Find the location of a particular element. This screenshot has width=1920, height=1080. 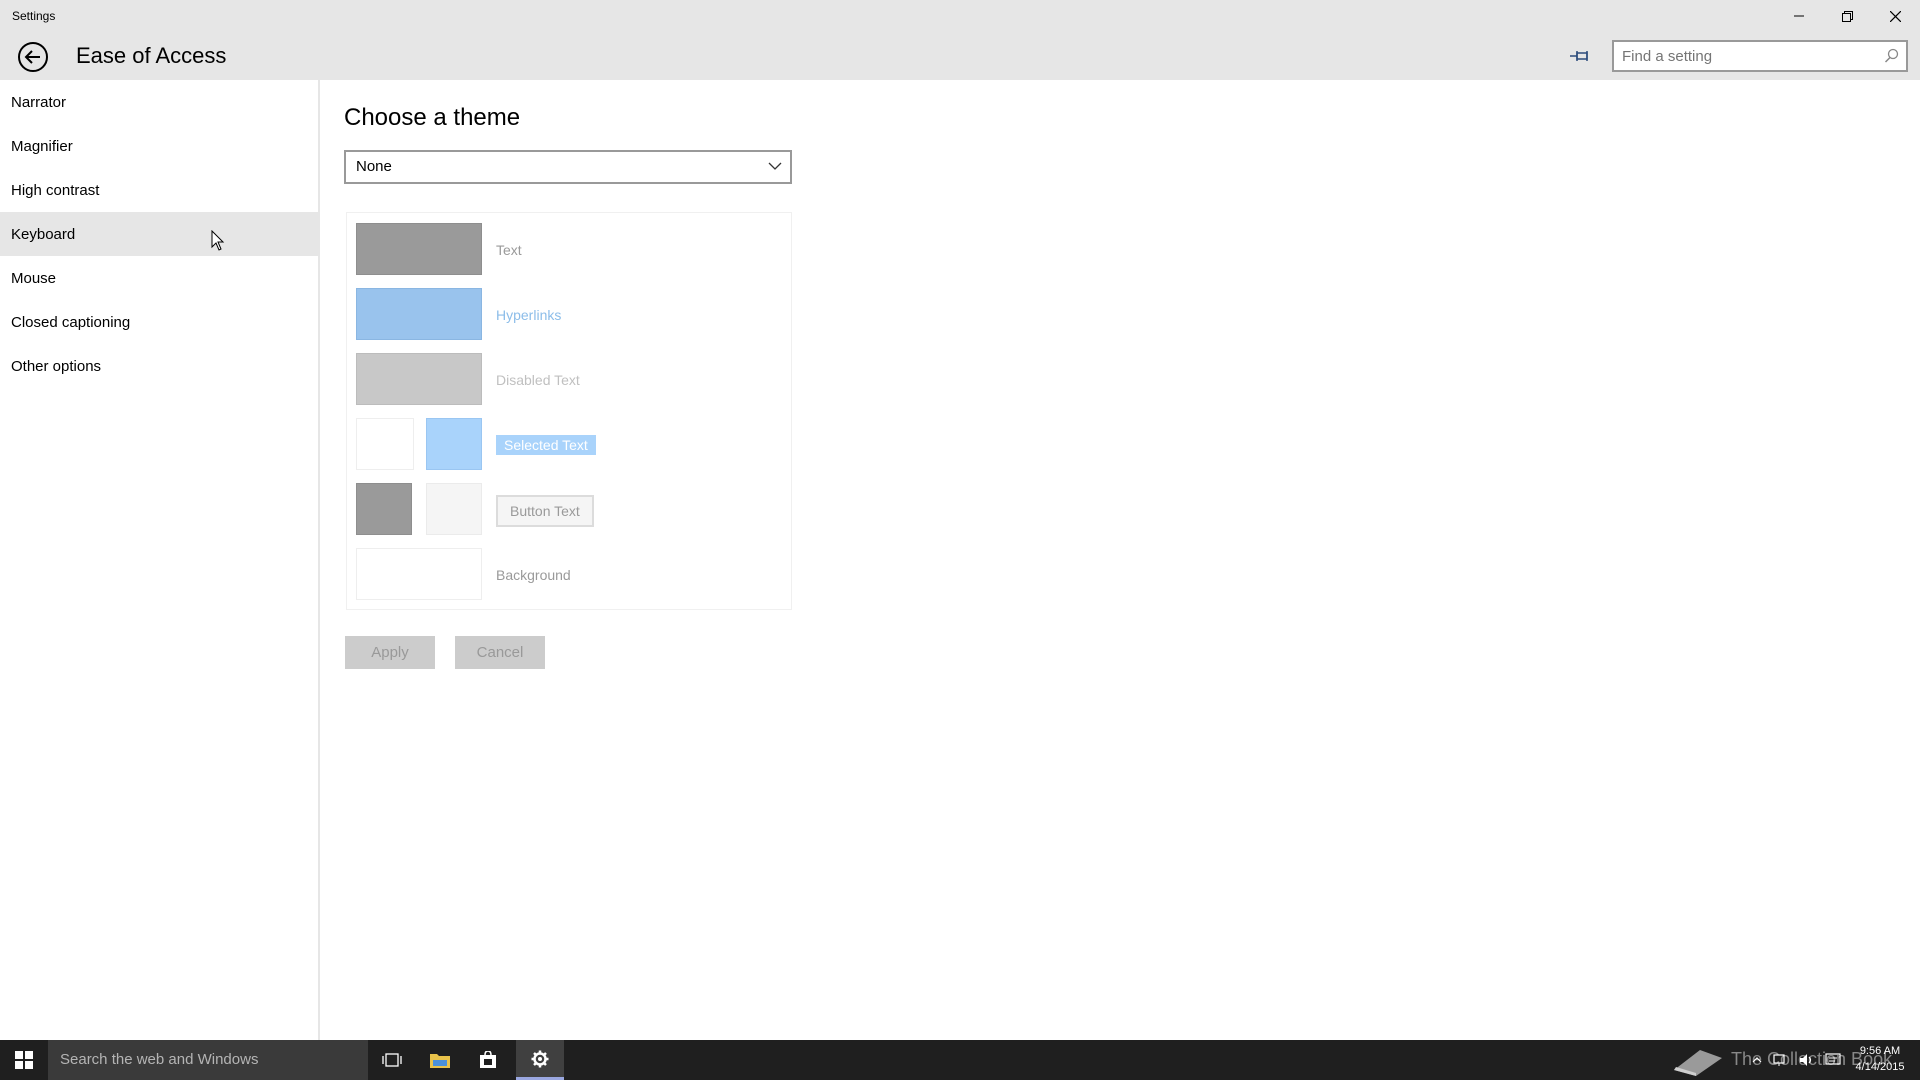

file-explorer-button is located at coordinates (440, 1060).